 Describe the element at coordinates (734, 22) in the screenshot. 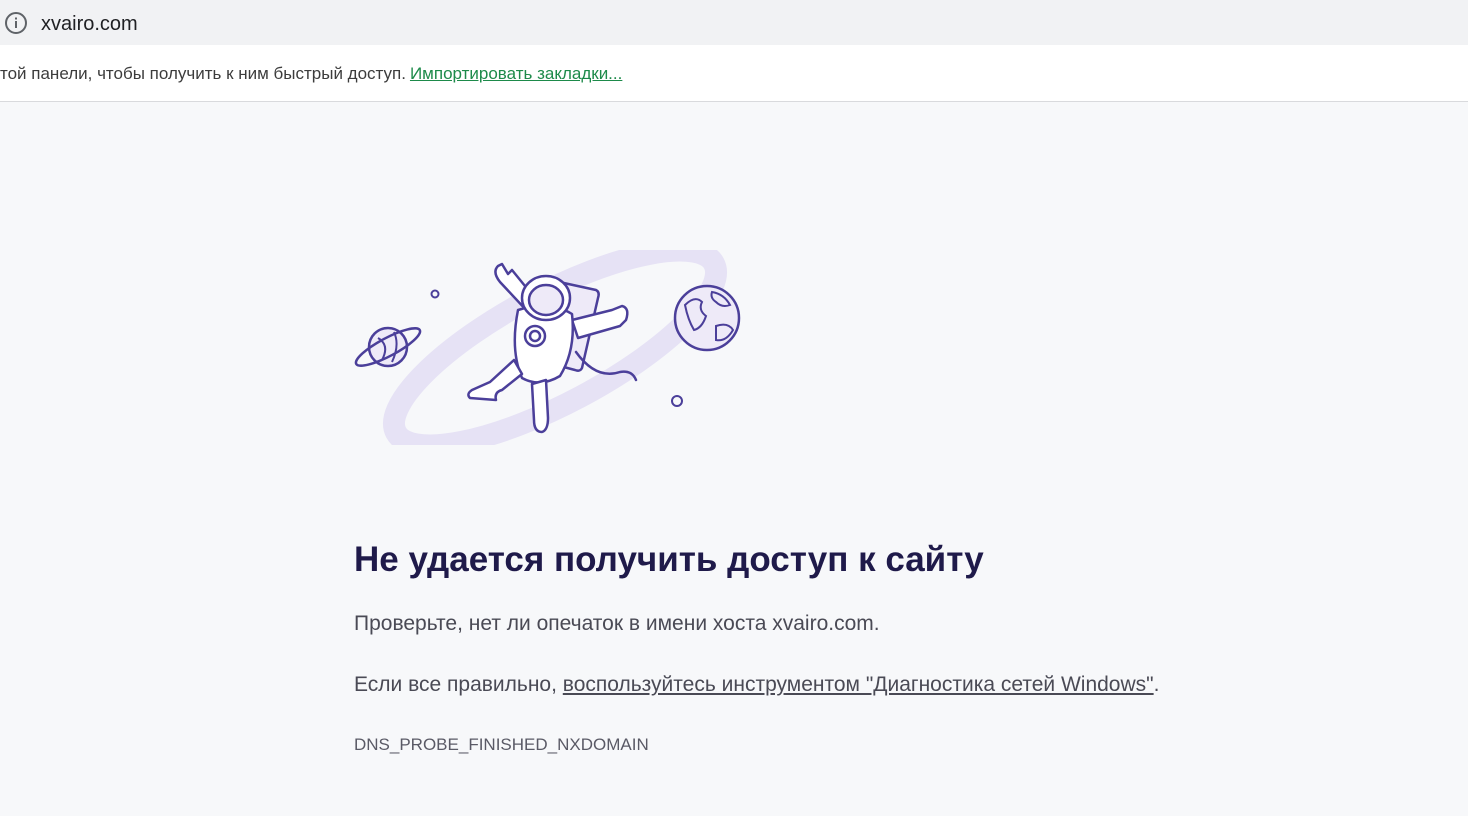

I see `address-bar: xvairo.com` at that location.